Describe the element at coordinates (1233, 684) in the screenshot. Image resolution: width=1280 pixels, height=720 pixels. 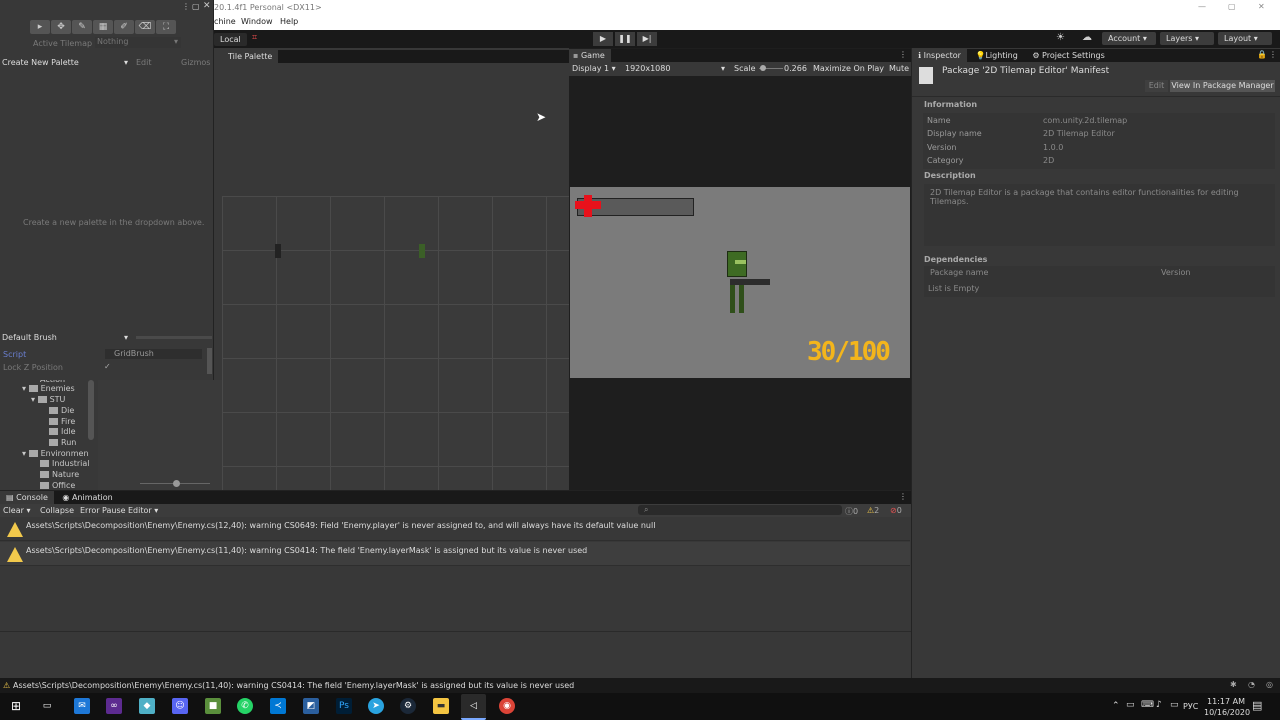
I see `bug-icon: ✱` at that location.